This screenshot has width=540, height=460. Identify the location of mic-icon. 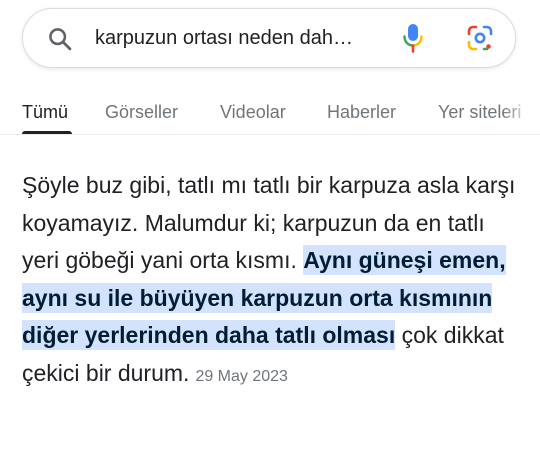
(413, 38).